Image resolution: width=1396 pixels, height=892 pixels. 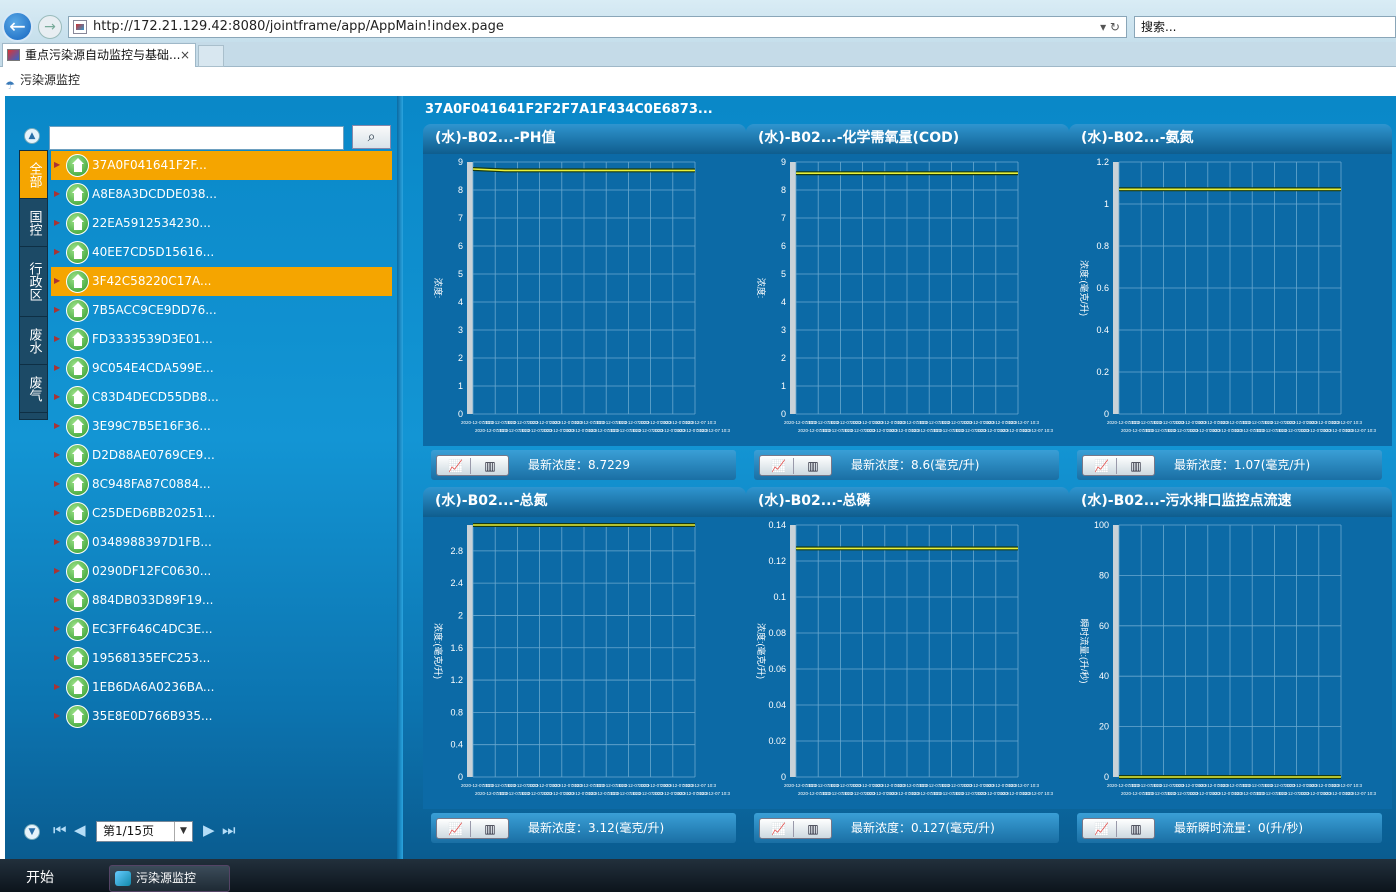 What do you see at coordinates (211, 56) in the screenshot?
I see `new-tab-button` at bounding box center [211, 56].